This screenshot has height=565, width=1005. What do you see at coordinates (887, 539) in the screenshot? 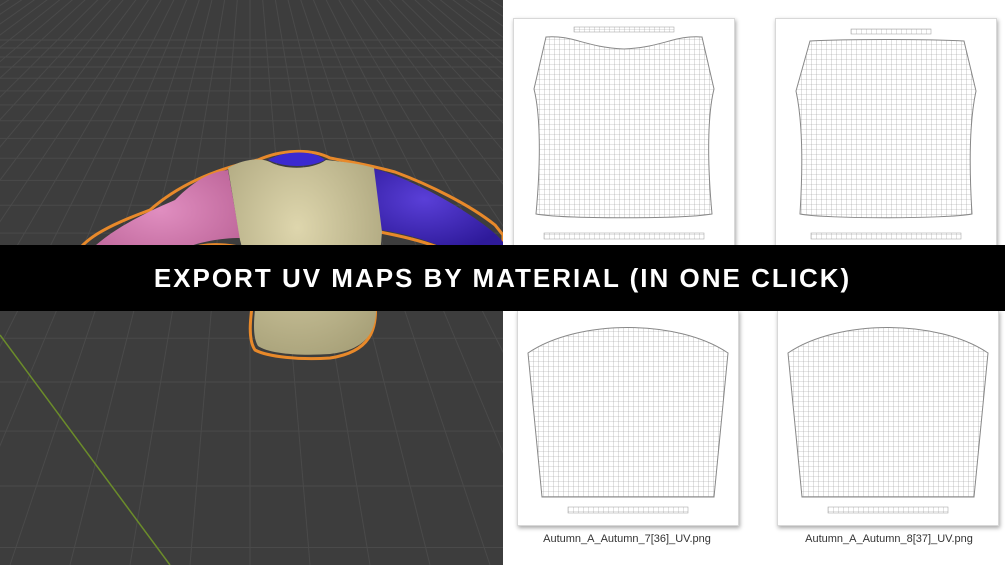
I see `file-name-label-8: Autumn_A_Autumn_8[37]_UV.png` at bounding box center [887, 539].